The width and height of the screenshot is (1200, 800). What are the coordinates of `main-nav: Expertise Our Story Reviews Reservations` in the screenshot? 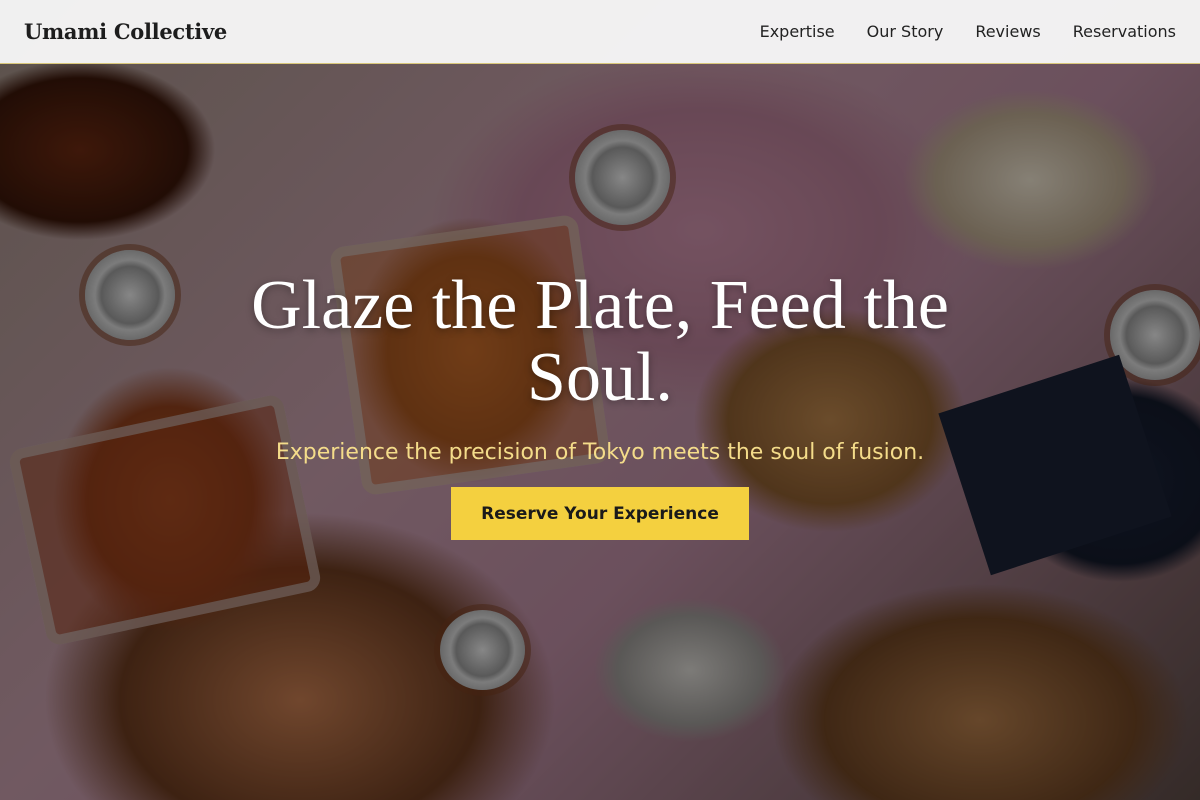 It's located at (968, 31).